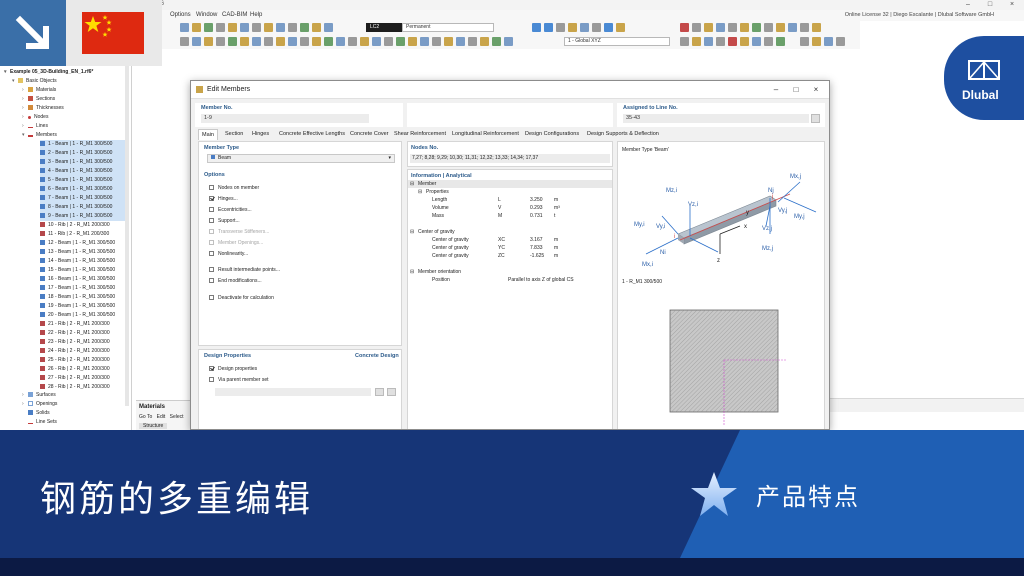 This screenshot has width=1024, height=576. I want to click on member-item: 2 - Beam | 1 - R_M1 300/500, so click(84, 153).